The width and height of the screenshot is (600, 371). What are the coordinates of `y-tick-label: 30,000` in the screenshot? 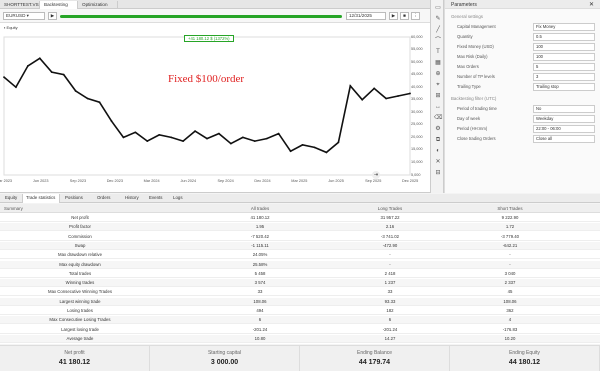 It's located at (417, 111).